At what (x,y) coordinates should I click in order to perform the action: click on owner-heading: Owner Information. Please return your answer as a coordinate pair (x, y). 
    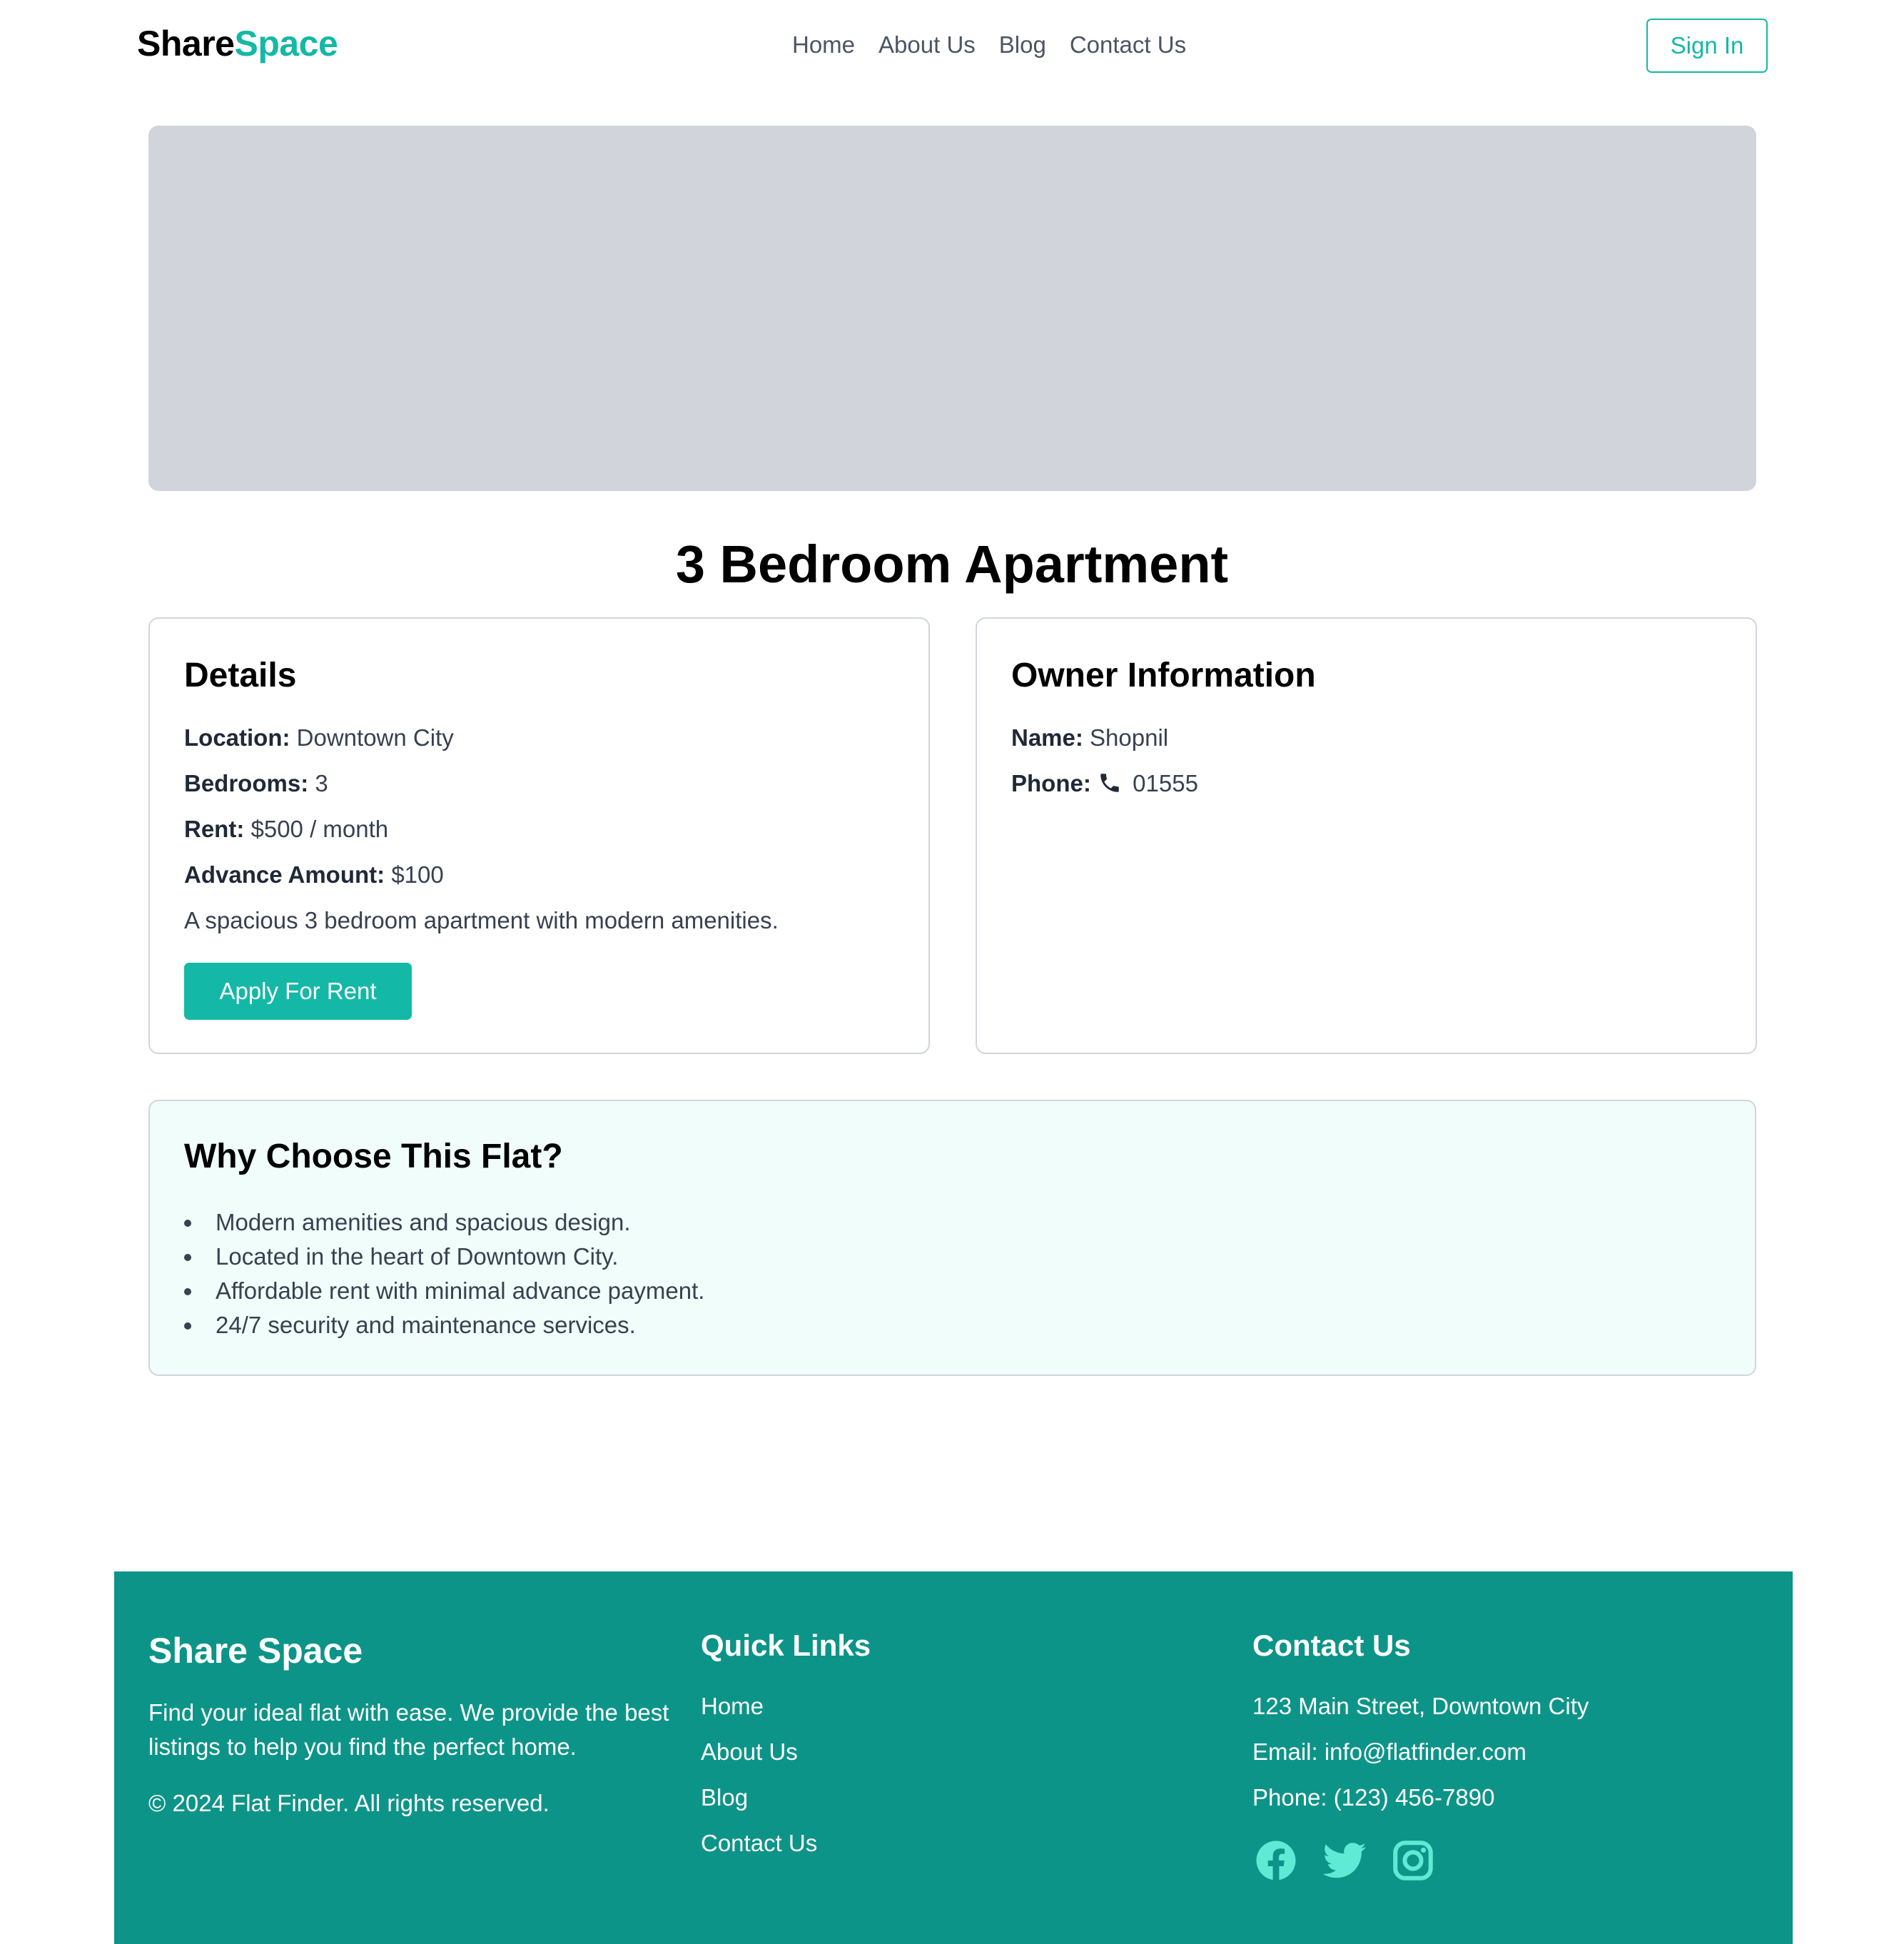
    Looking at the image, I should click on (1163, 675).